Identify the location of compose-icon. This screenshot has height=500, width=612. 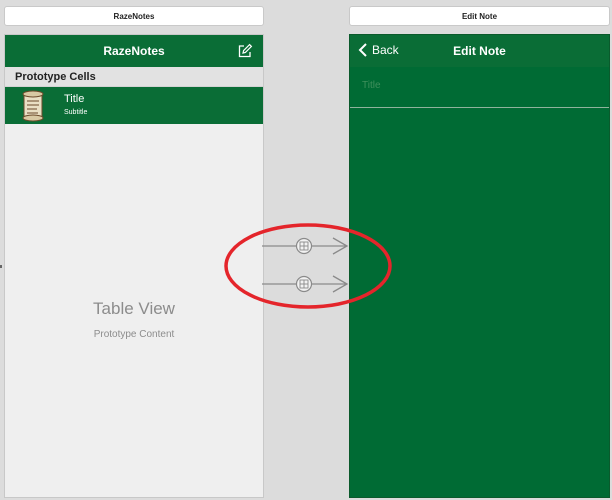
(245, 51).